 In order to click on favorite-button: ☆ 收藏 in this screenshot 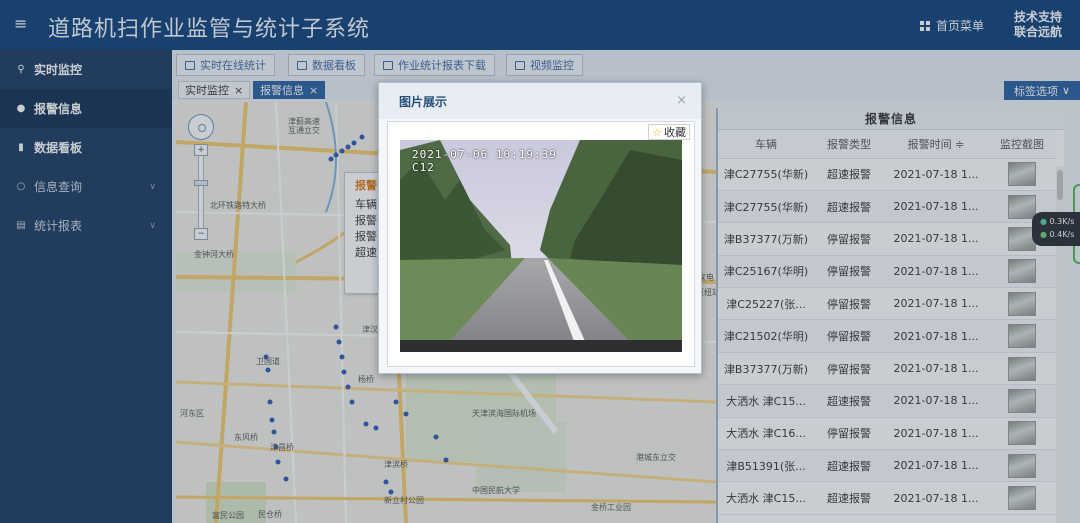, I will do `click(669, 132)`.